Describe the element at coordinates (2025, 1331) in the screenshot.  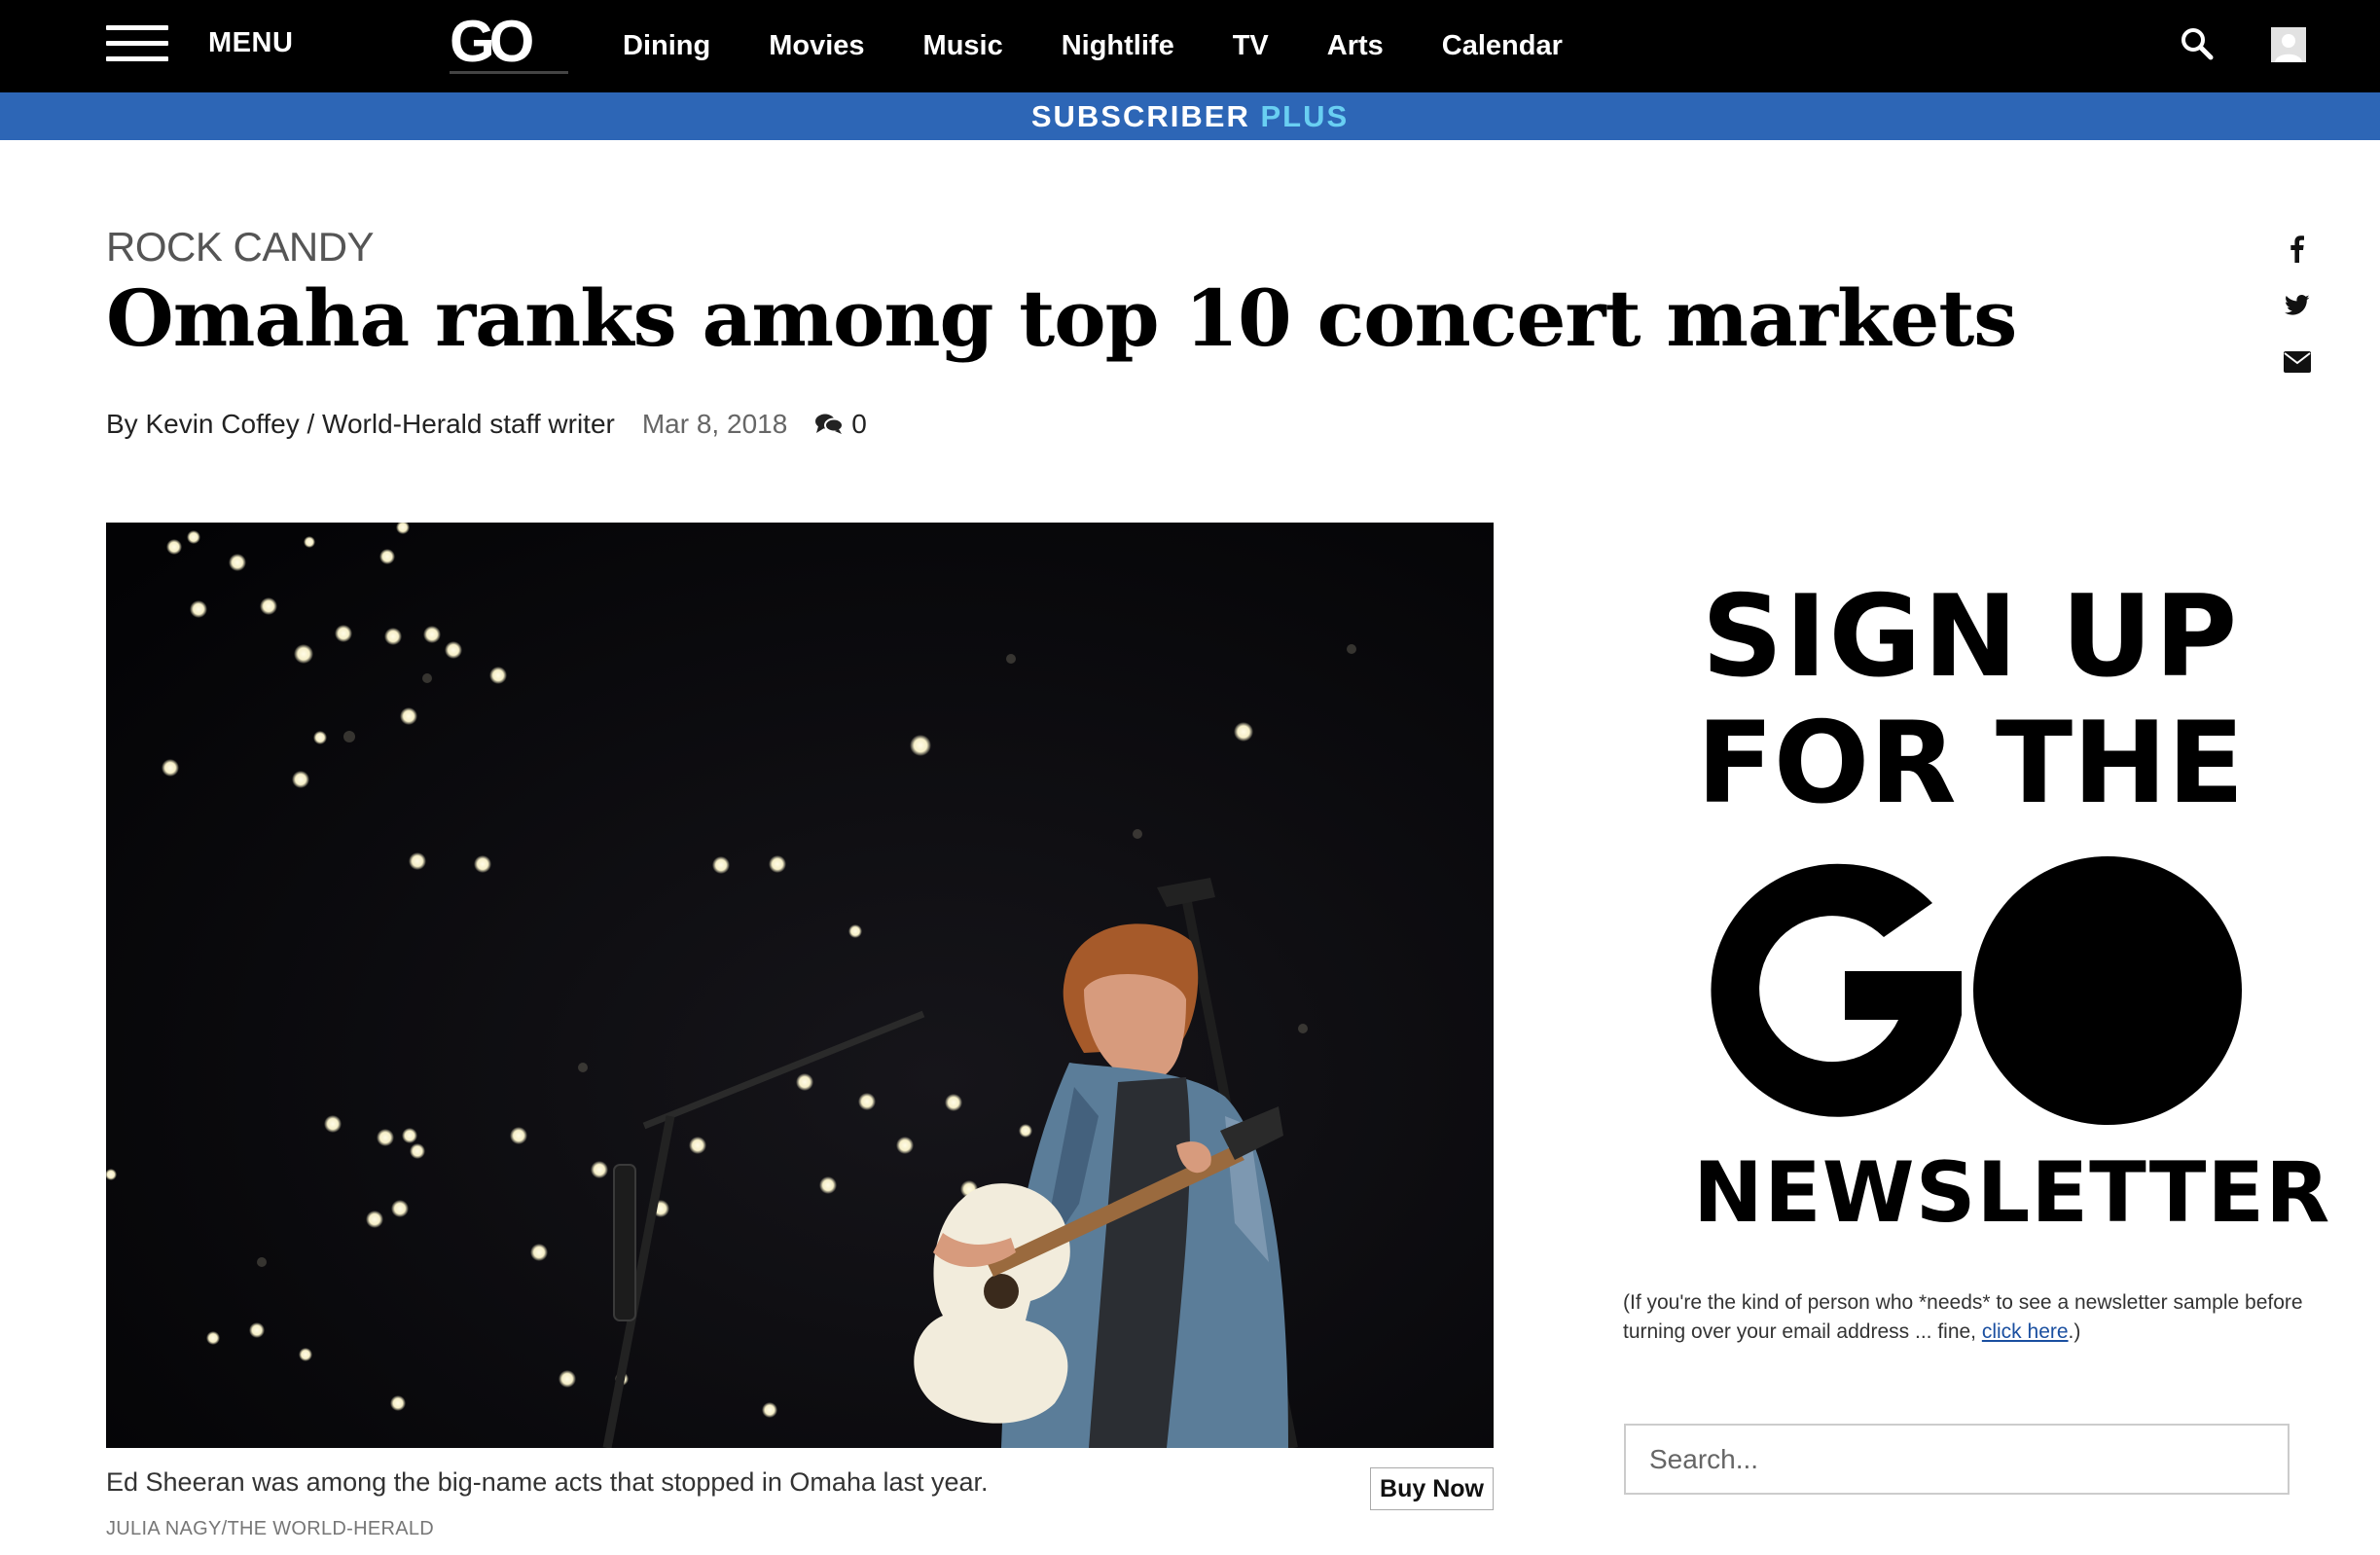
I see `newsletter-sample-link: click here` at that location.